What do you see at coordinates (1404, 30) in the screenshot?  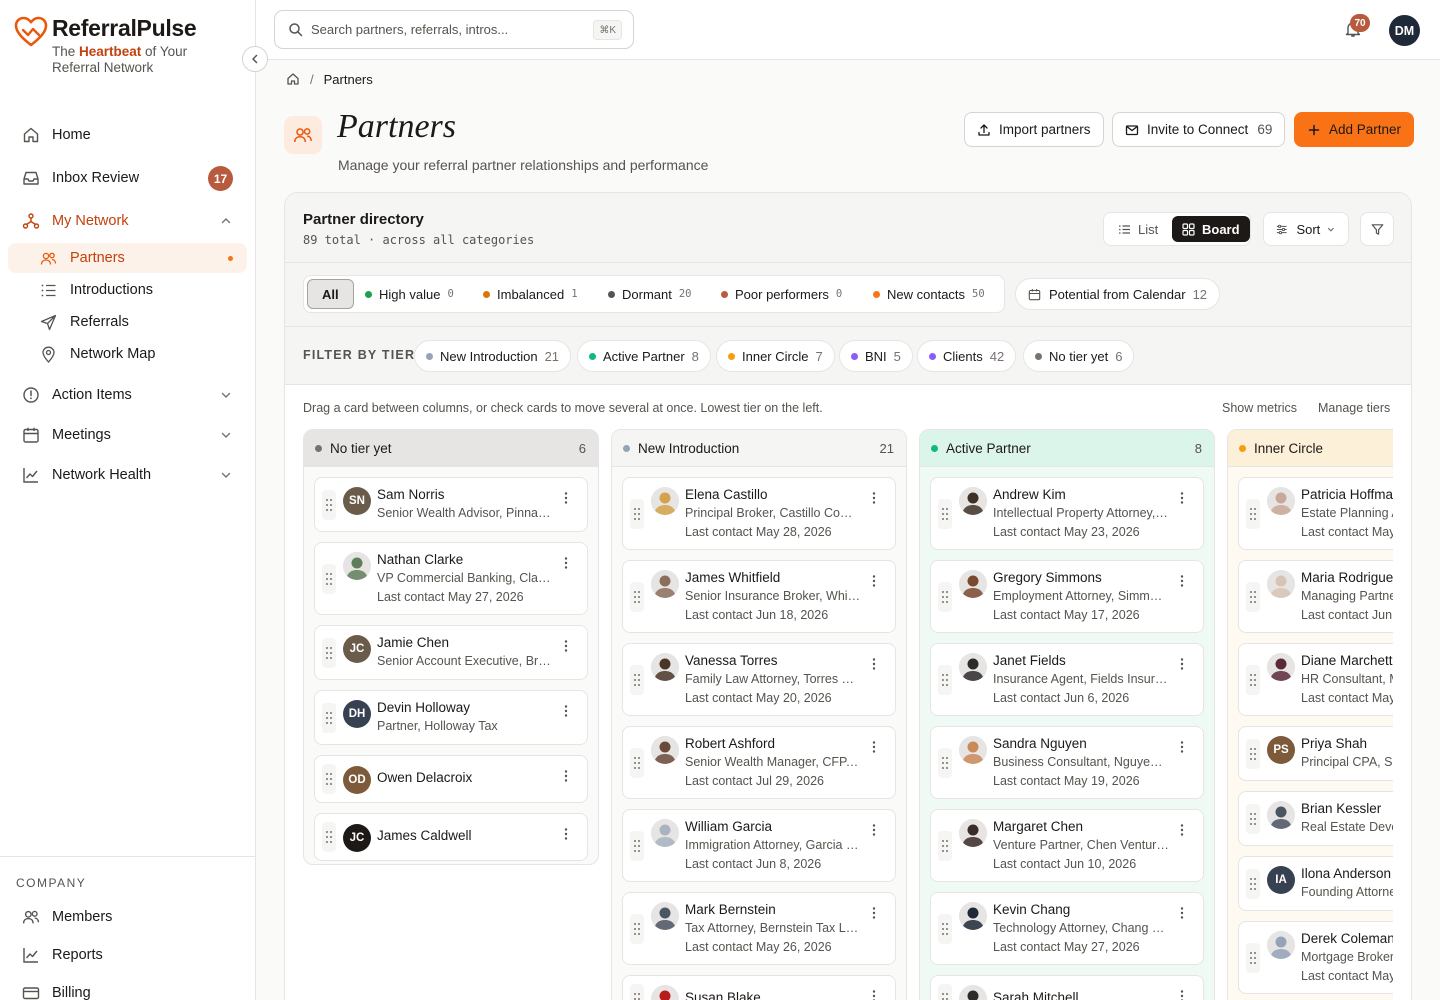 I see `user-avatar: DM` at bounding box center [1404, 30].